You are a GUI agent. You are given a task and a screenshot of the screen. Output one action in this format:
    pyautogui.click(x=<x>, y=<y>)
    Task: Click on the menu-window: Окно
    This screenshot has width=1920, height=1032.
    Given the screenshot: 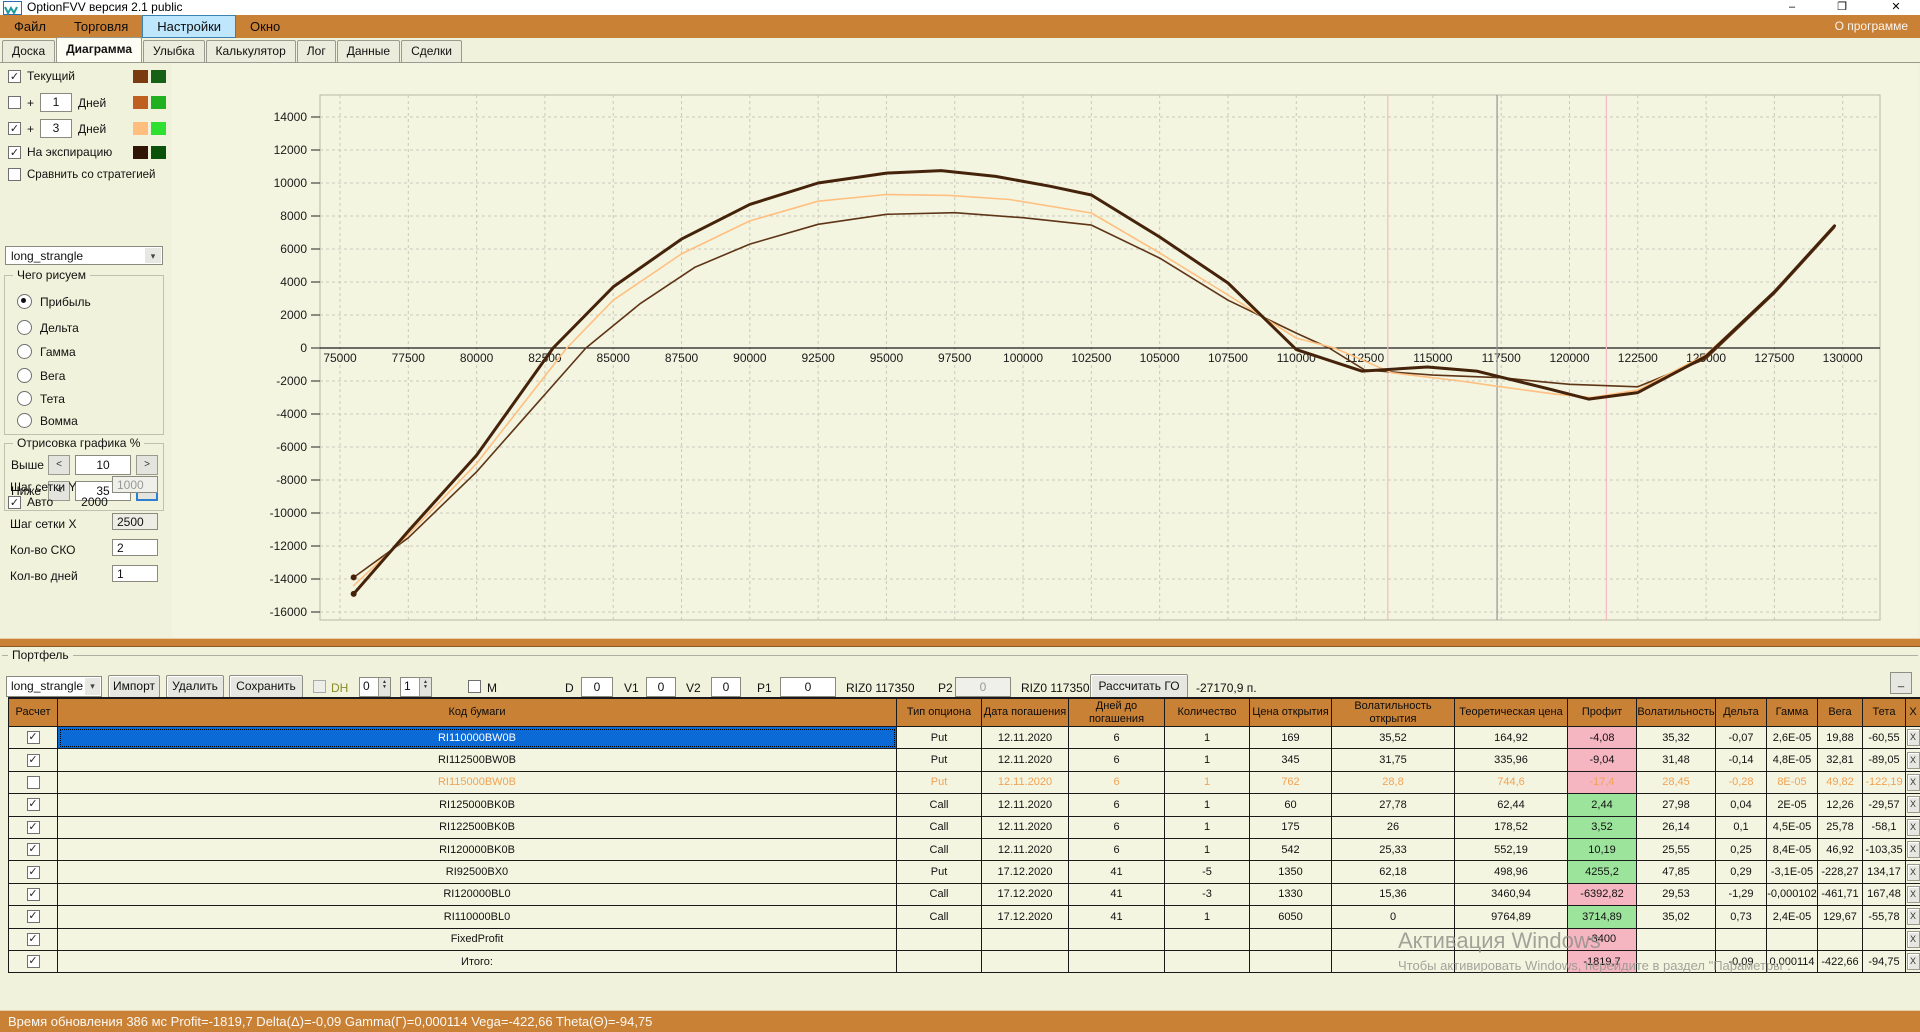 What is the action you would take?
    pyautogui.click(x=265, y=26)
    